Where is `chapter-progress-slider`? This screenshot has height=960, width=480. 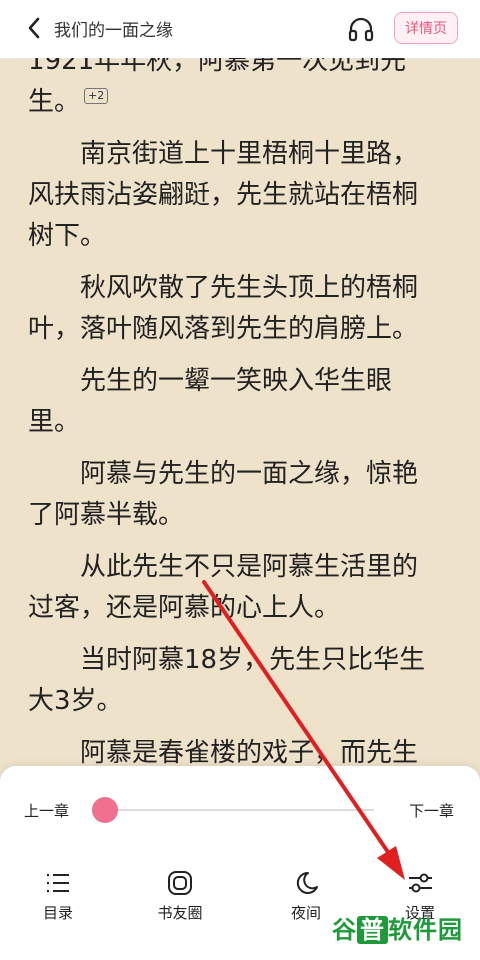
chapter-progress-slider is located at coordinates (239, 810).